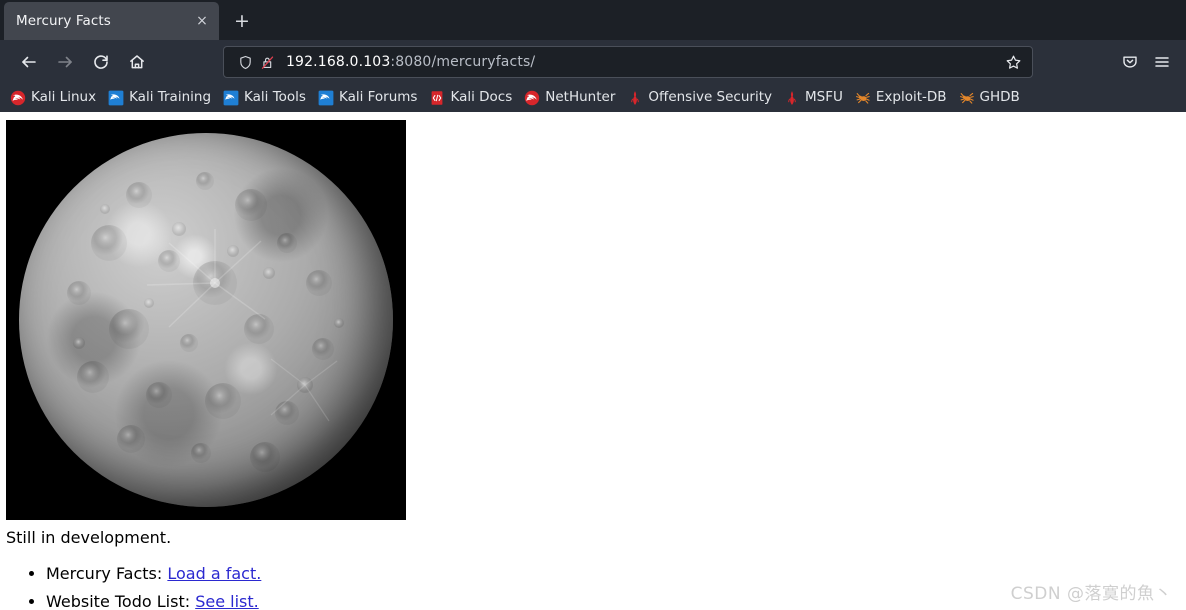 The image size is (1186, 610). I want to click on url-text: 192.168.0.103:8080/mercuryfacts/, so click(639, 62).